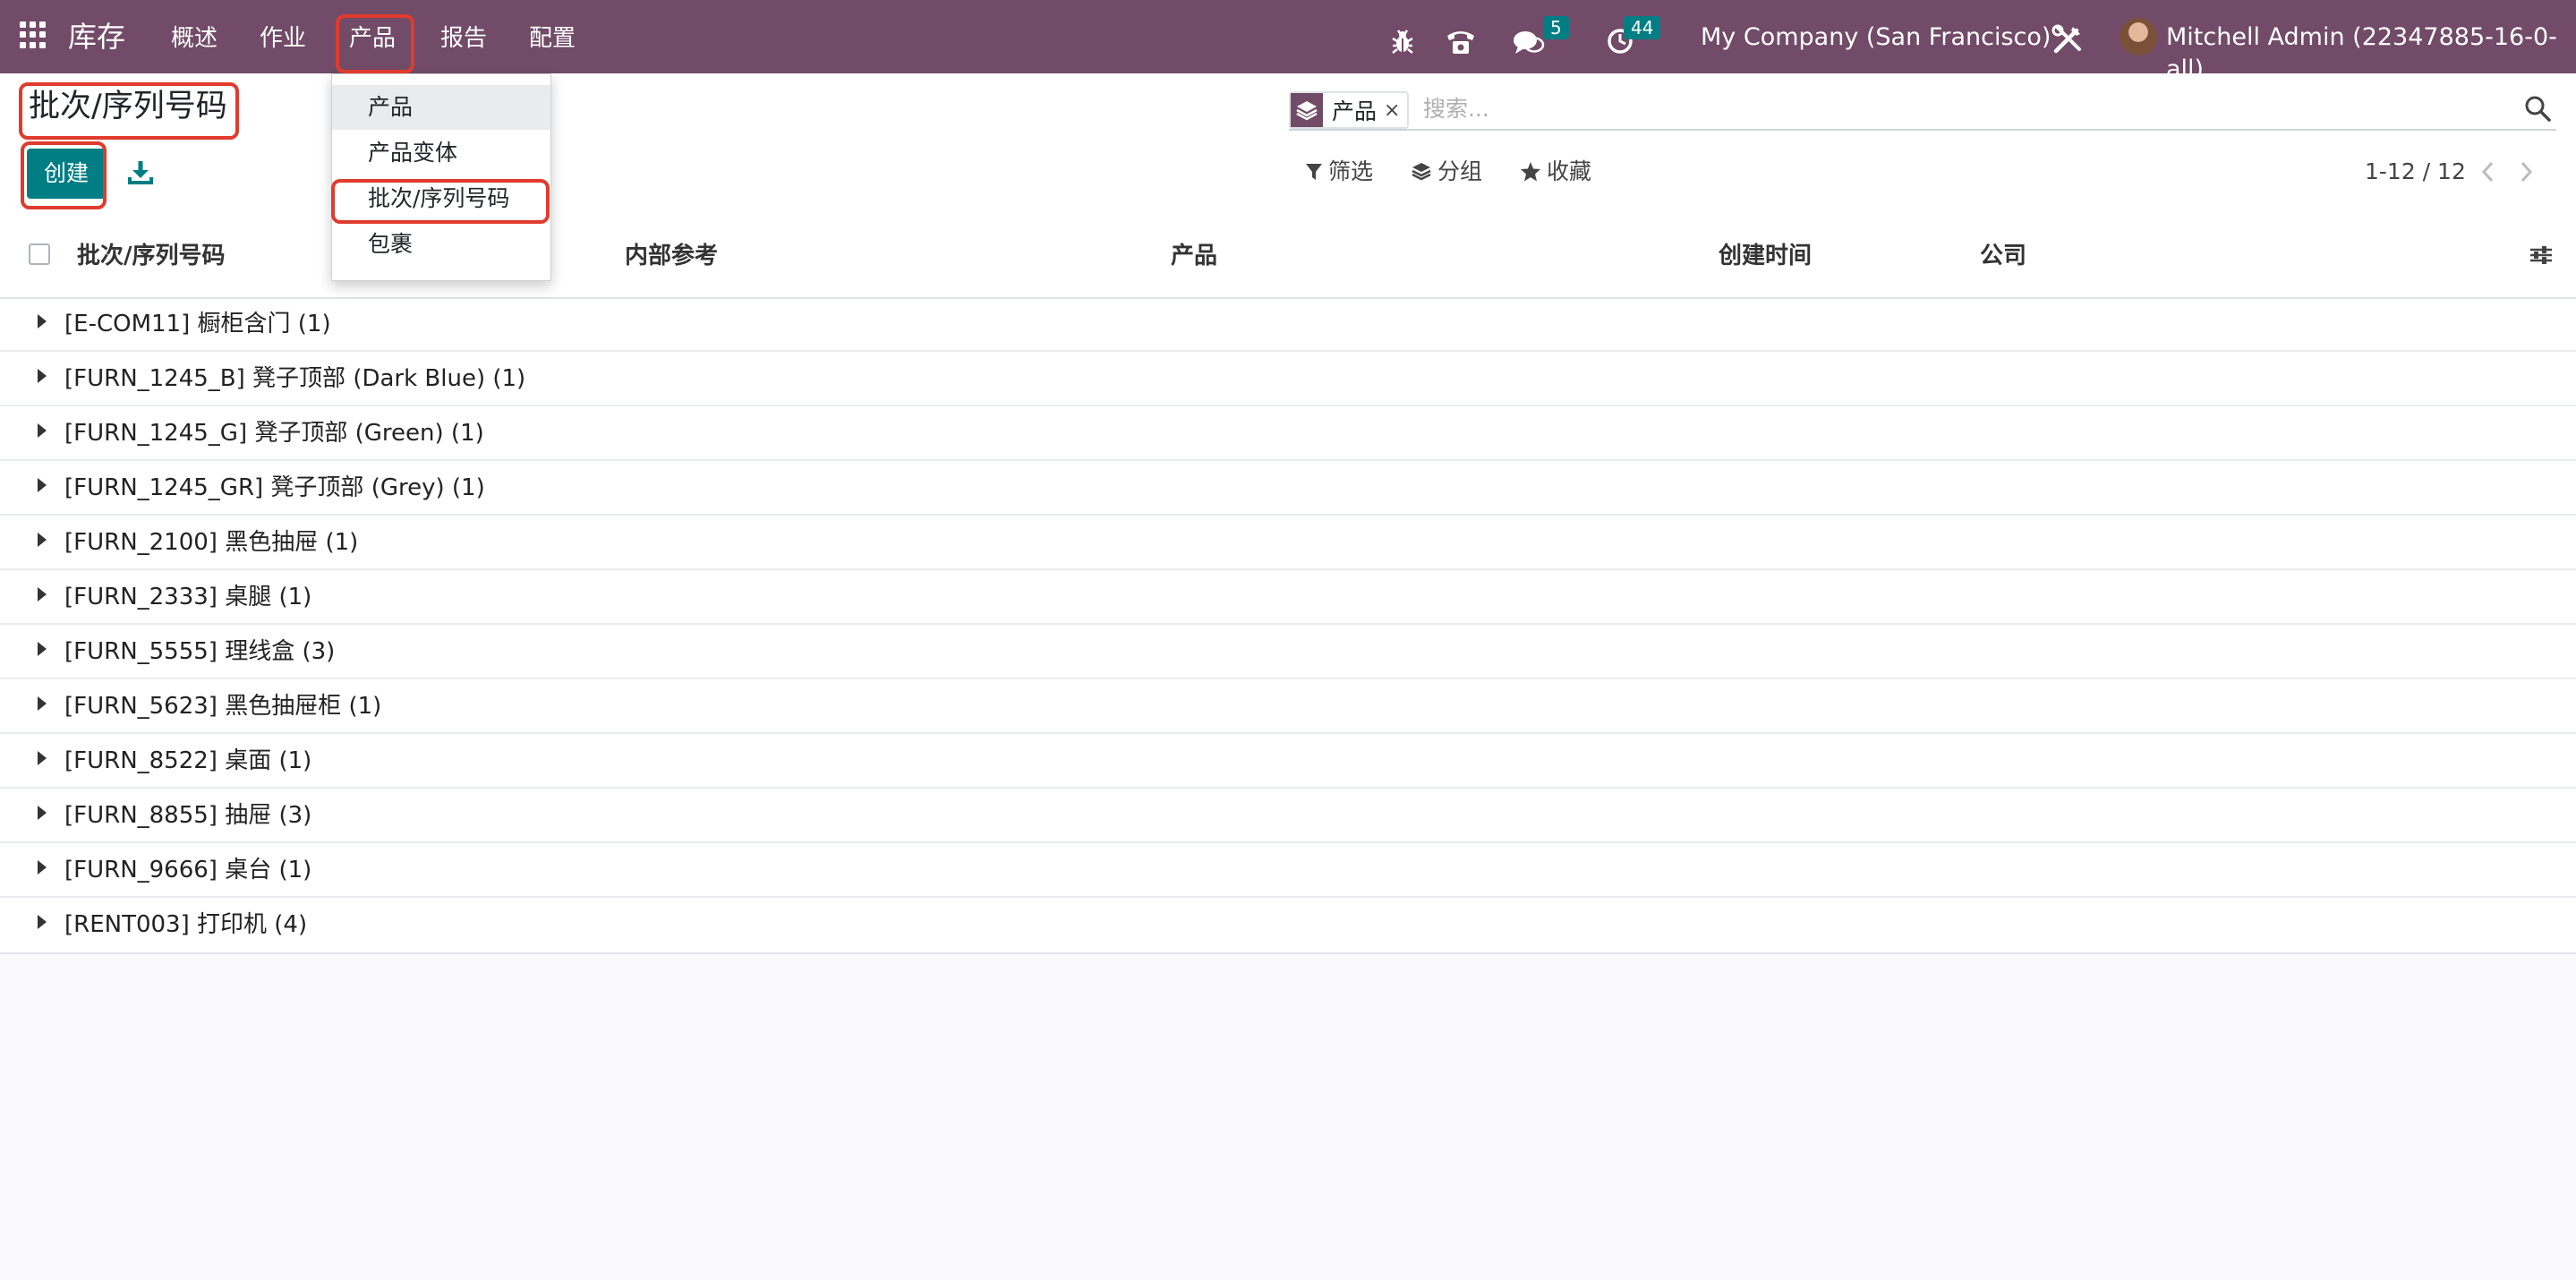 The image size is (2576, 1280). Describe the element at coordinates (2541, 255) in the screenshot. I see `optional-columns-icon` at that location.